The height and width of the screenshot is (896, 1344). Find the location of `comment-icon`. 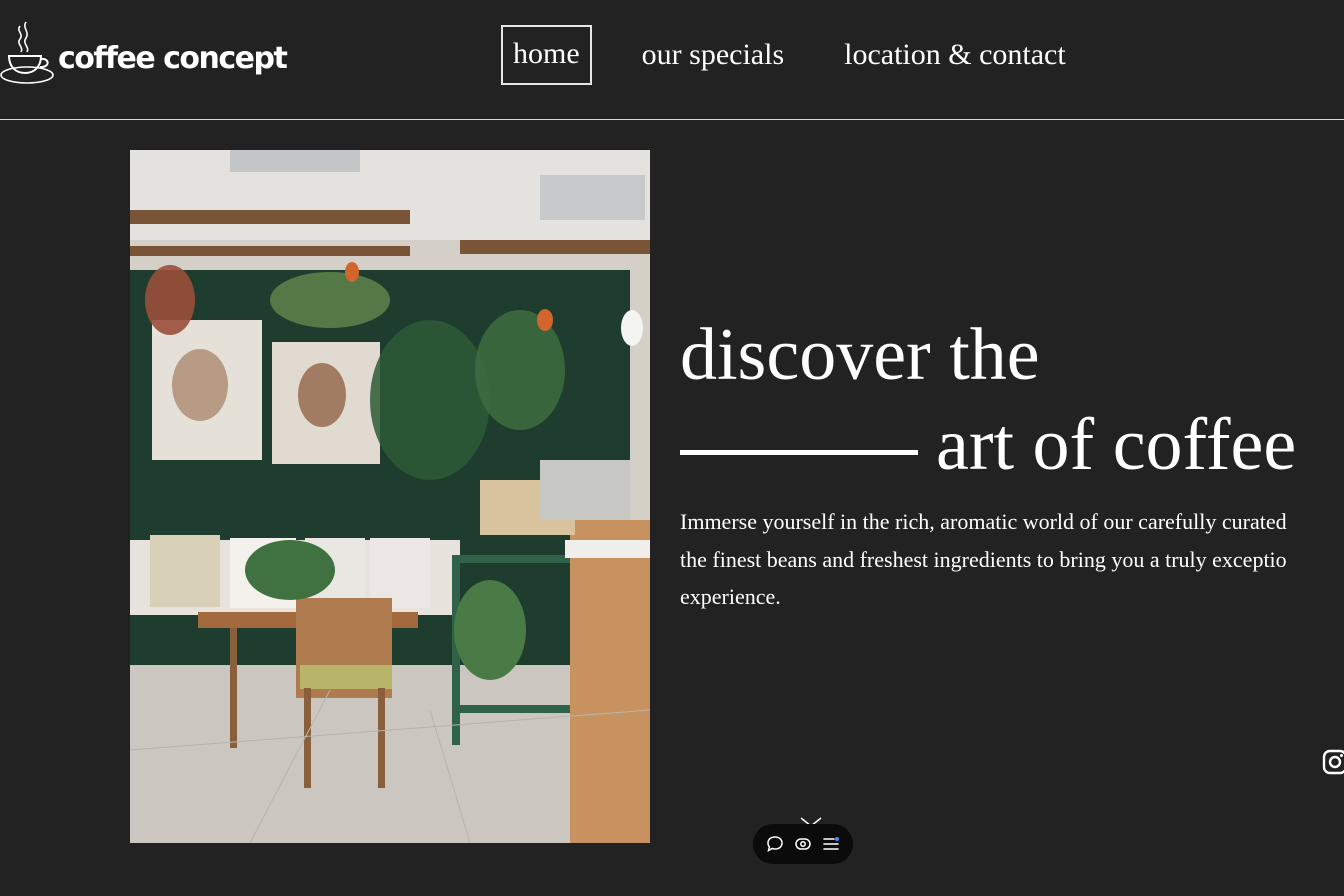

comment-icon is located at coordinates (775, 844).